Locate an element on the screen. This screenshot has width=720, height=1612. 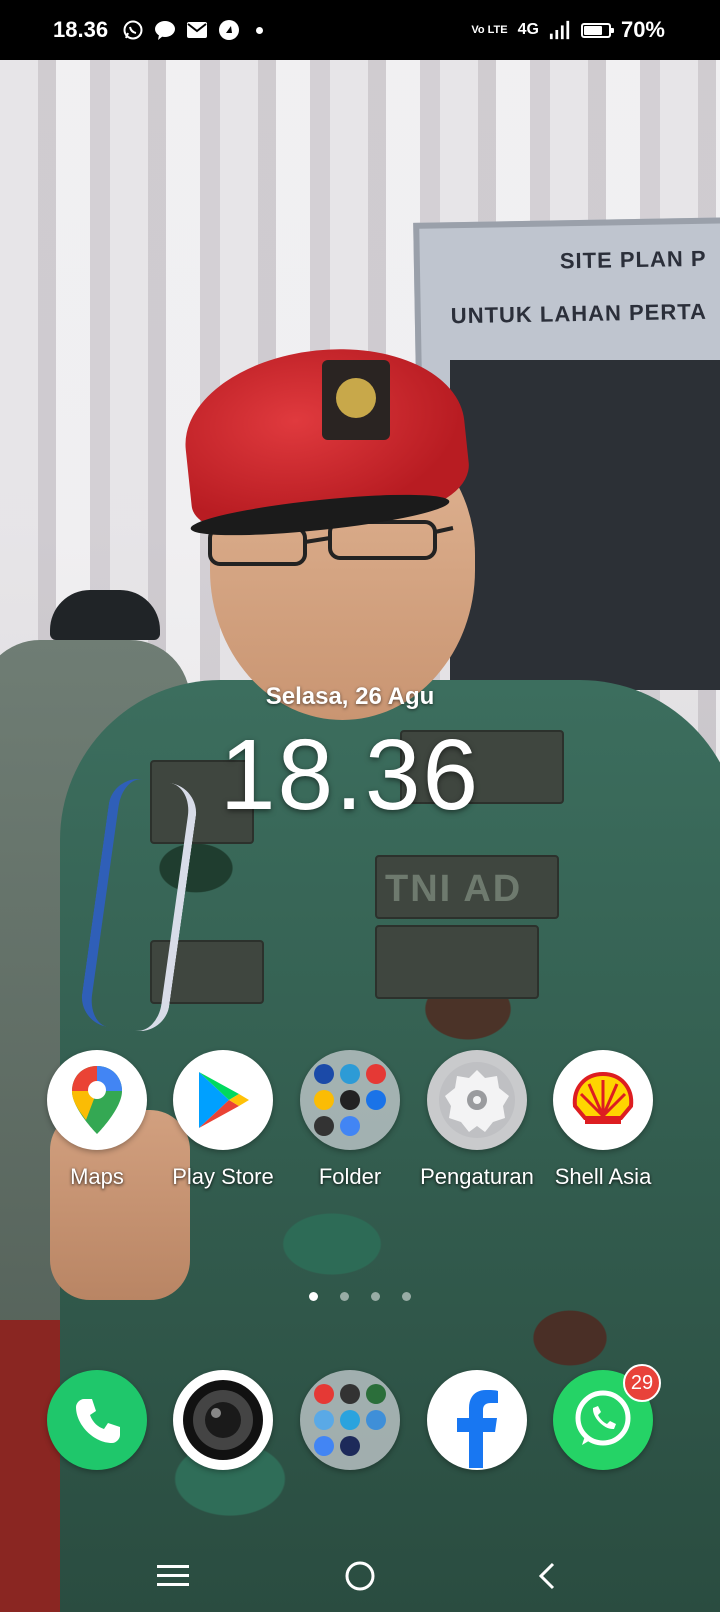
dock-camera is located at coordinates (223, 1420).